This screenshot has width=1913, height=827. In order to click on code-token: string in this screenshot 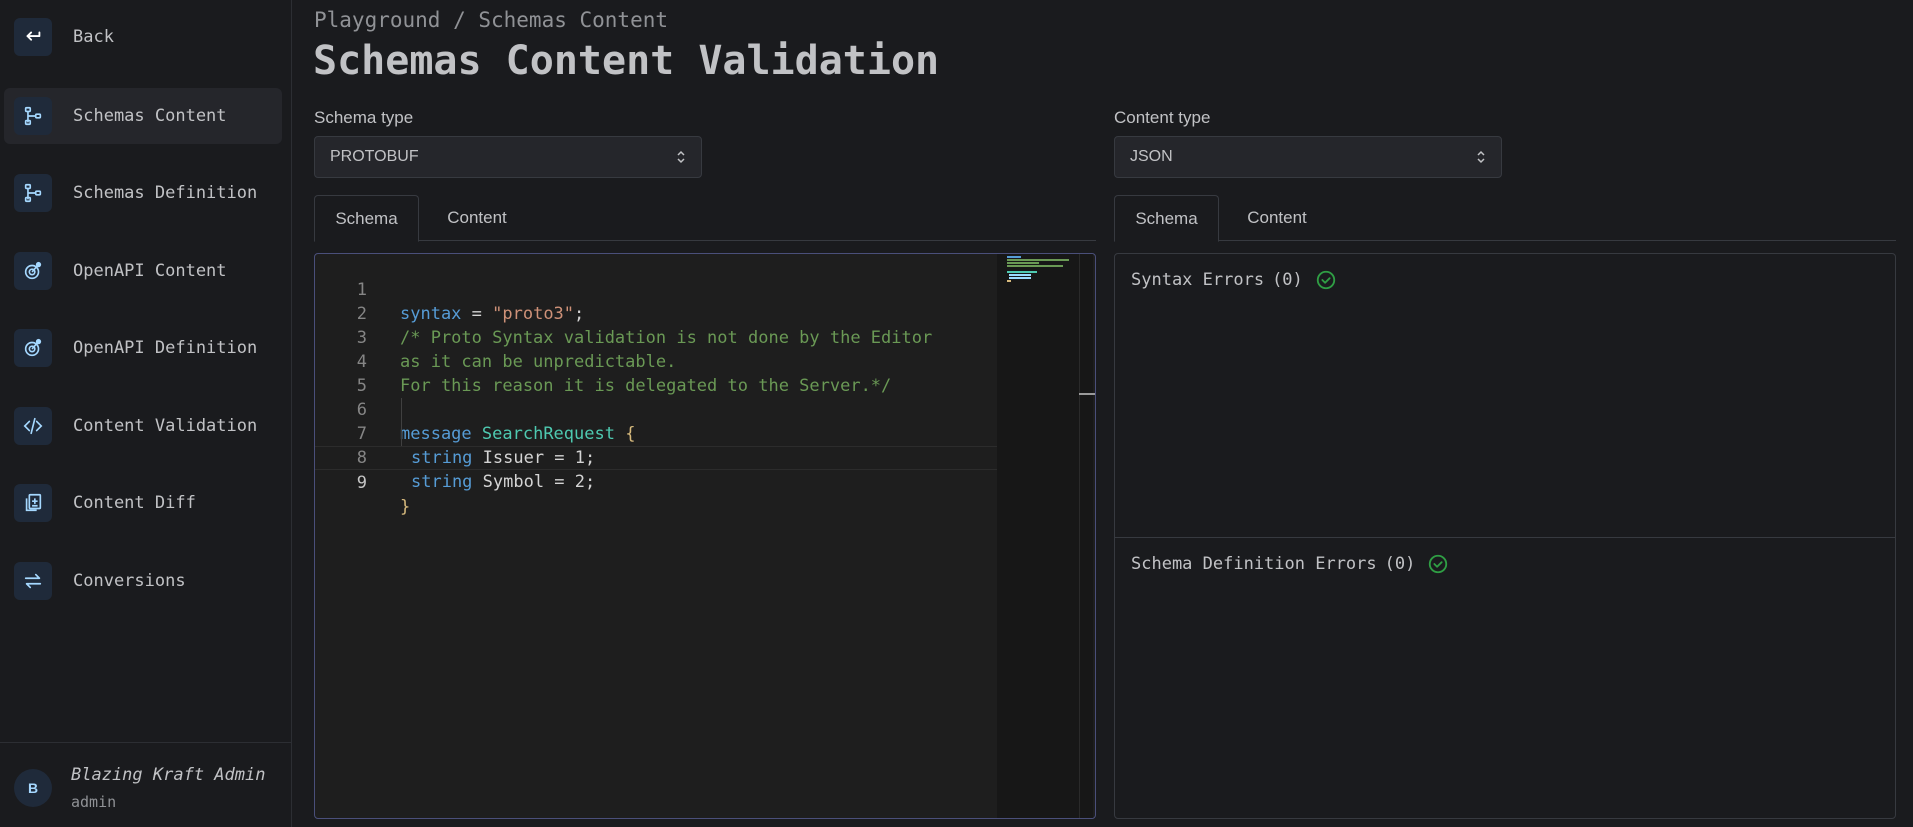, I will do `click(442, 482)`.